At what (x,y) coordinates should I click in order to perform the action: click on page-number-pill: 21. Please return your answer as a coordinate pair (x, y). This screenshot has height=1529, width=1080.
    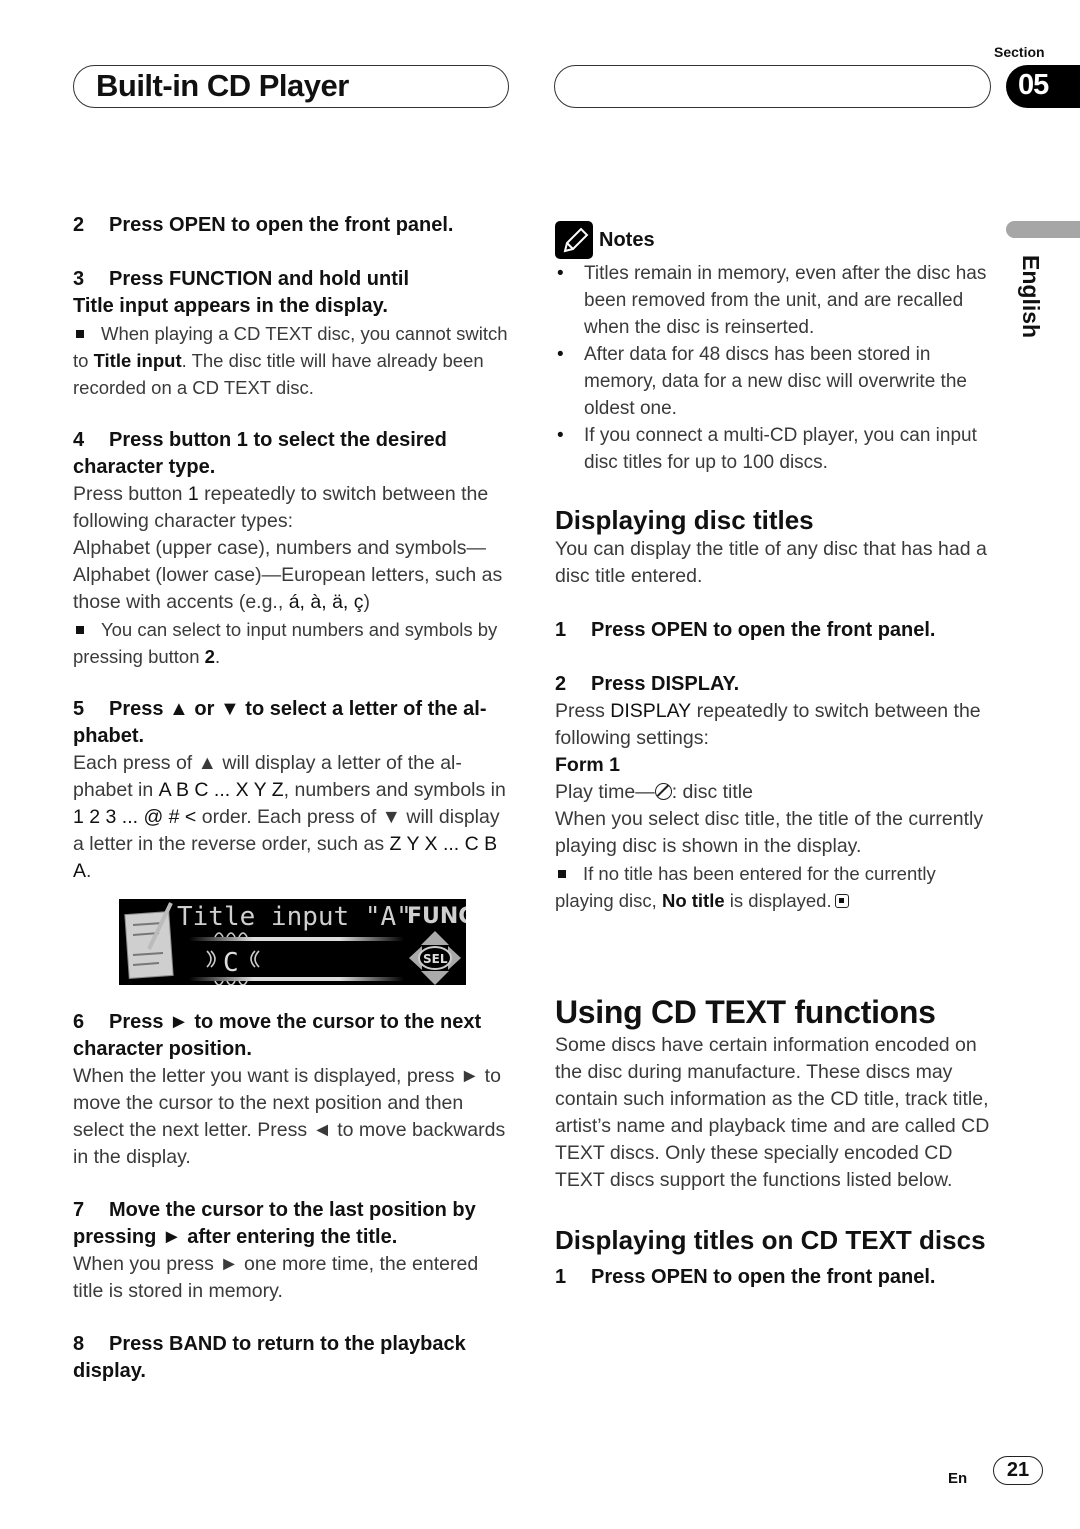
    Looking at the image, I should click on (1018, 1470).